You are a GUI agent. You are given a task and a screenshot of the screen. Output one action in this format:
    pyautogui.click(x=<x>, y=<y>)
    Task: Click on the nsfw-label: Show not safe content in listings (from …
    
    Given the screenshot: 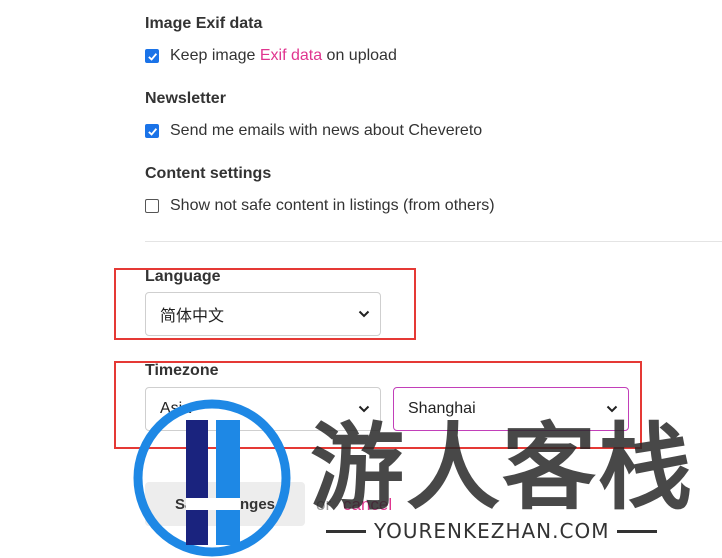 What is the action you would take?
    pyautogui.click(x=332, y=205)
    